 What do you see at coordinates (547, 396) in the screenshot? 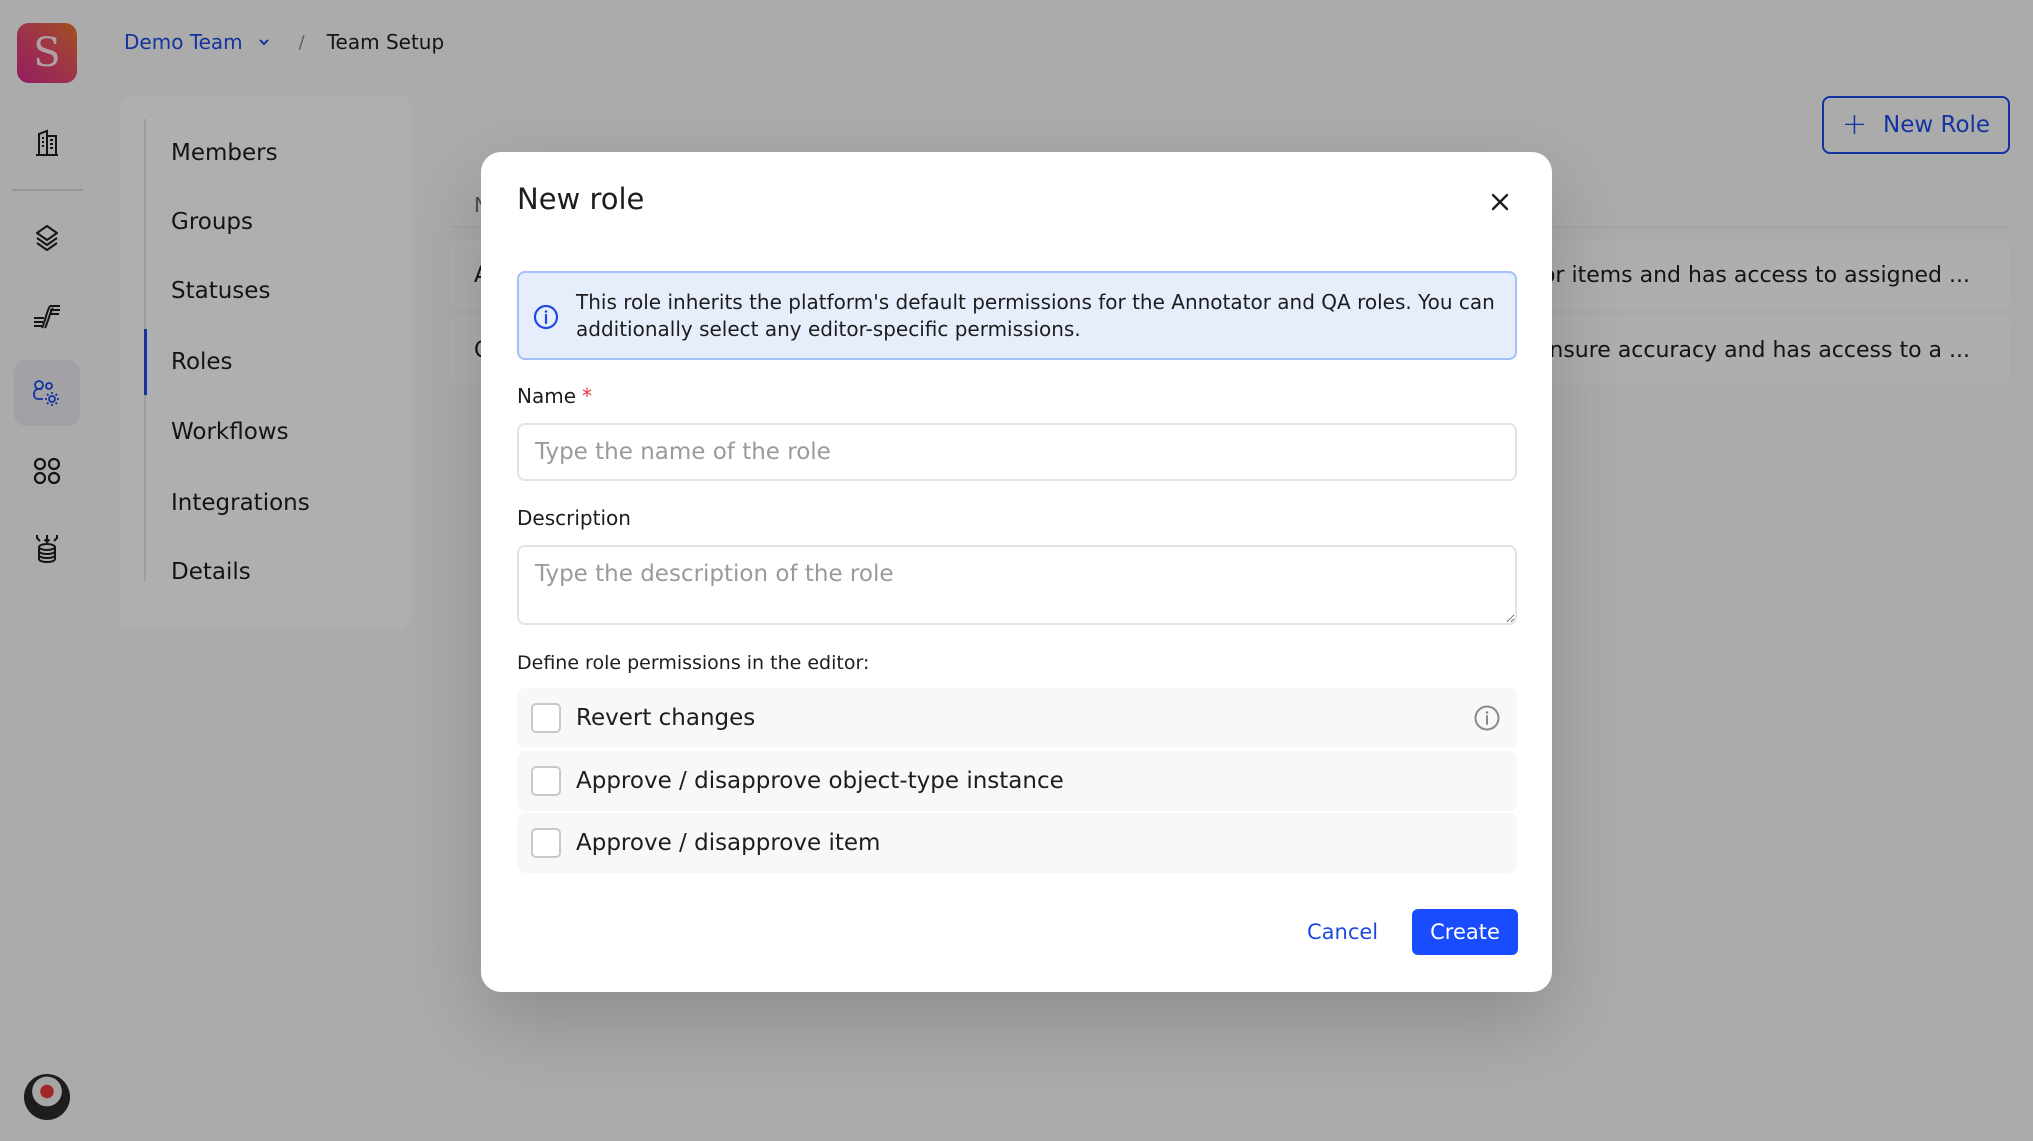
I see `name-label-text: Name` at bounding box center [547, 396].